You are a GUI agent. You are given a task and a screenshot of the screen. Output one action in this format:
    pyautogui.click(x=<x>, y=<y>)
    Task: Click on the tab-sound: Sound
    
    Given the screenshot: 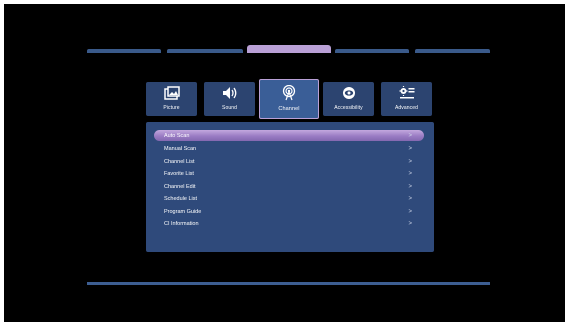 What is the action you would take?
    pyautogui.click(x=229, y=99)
    